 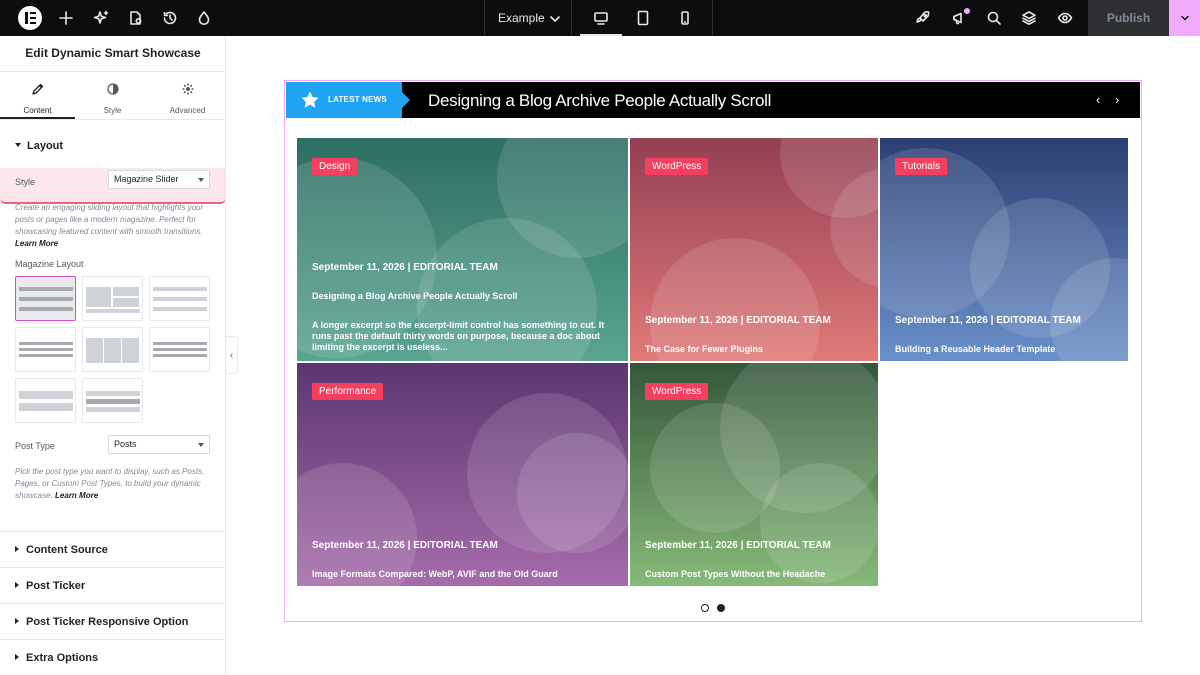 What do you see at coordinates (101, 18) in the screenshot?
I see `ai-sparkle-icon` at bounding box center [101, 18].